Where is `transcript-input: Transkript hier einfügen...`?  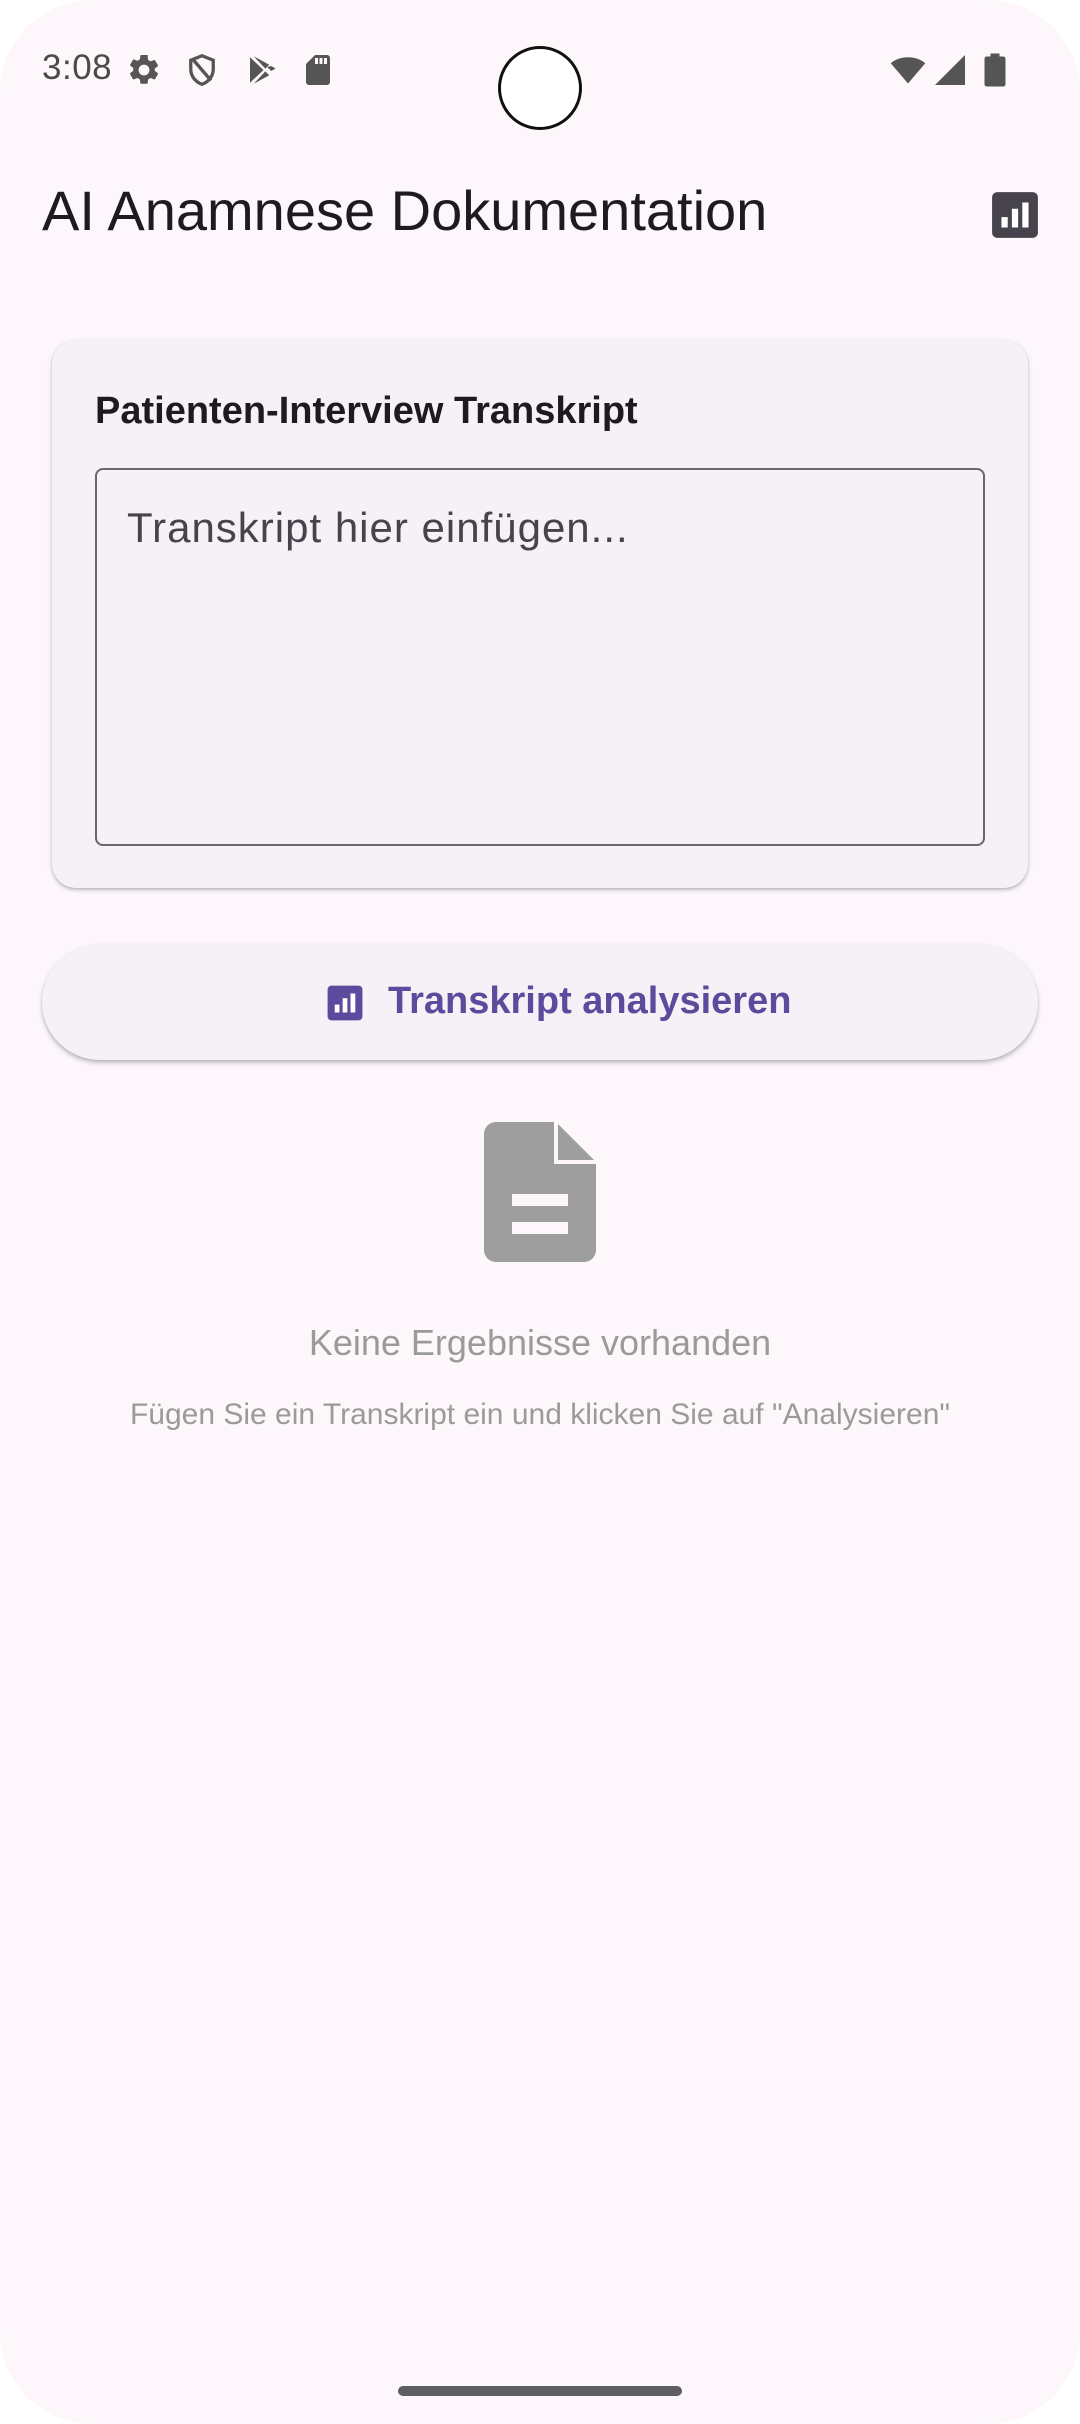
transcript-input: Transkript hier einfügen... is located at coordinates (540, 657).